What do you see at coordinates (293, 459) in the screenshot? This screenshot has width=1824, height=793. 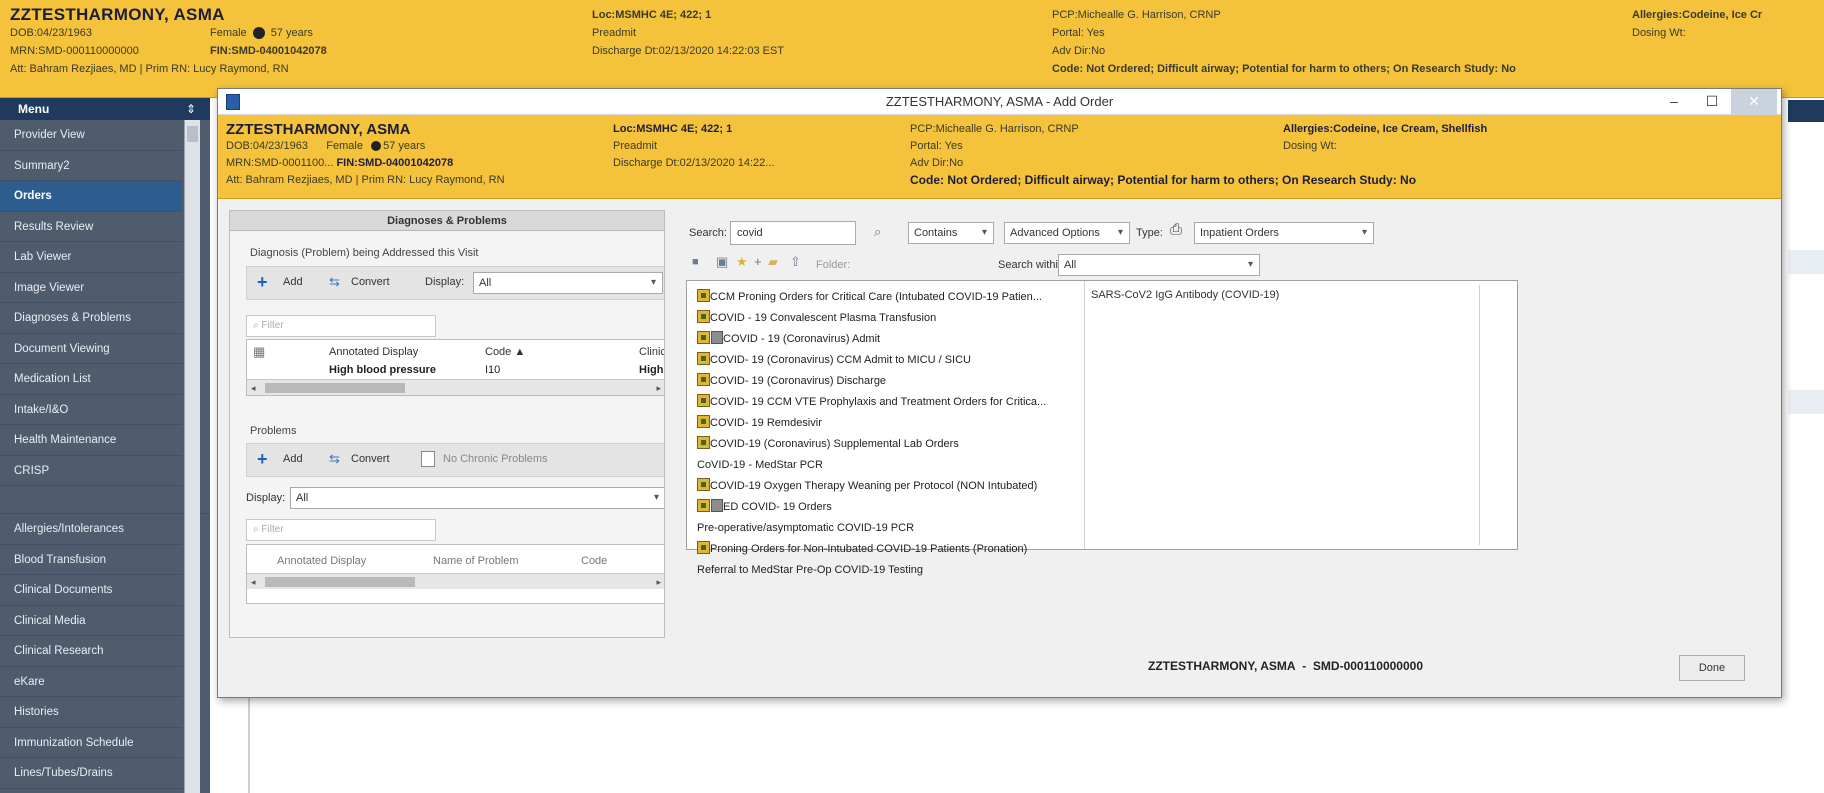 I see `add-problem-button: Add` at bounding box center [293, 459].